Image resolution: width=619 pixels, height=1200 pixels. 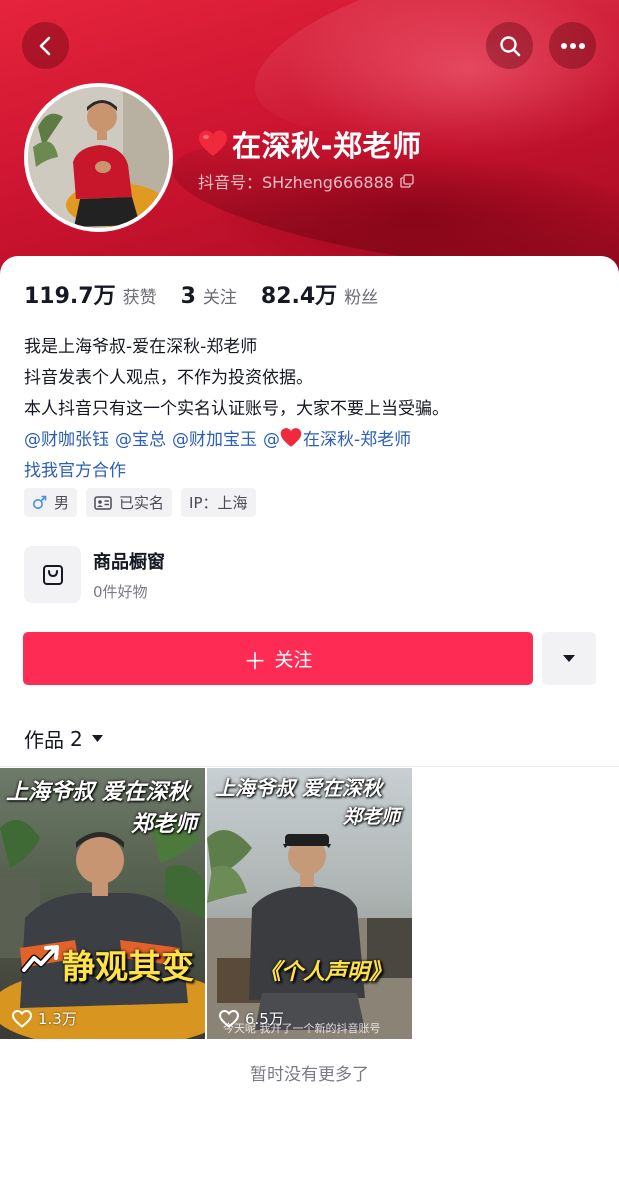 I want to click on tag-verified-label: 已实名, so click(x=142, y=503).